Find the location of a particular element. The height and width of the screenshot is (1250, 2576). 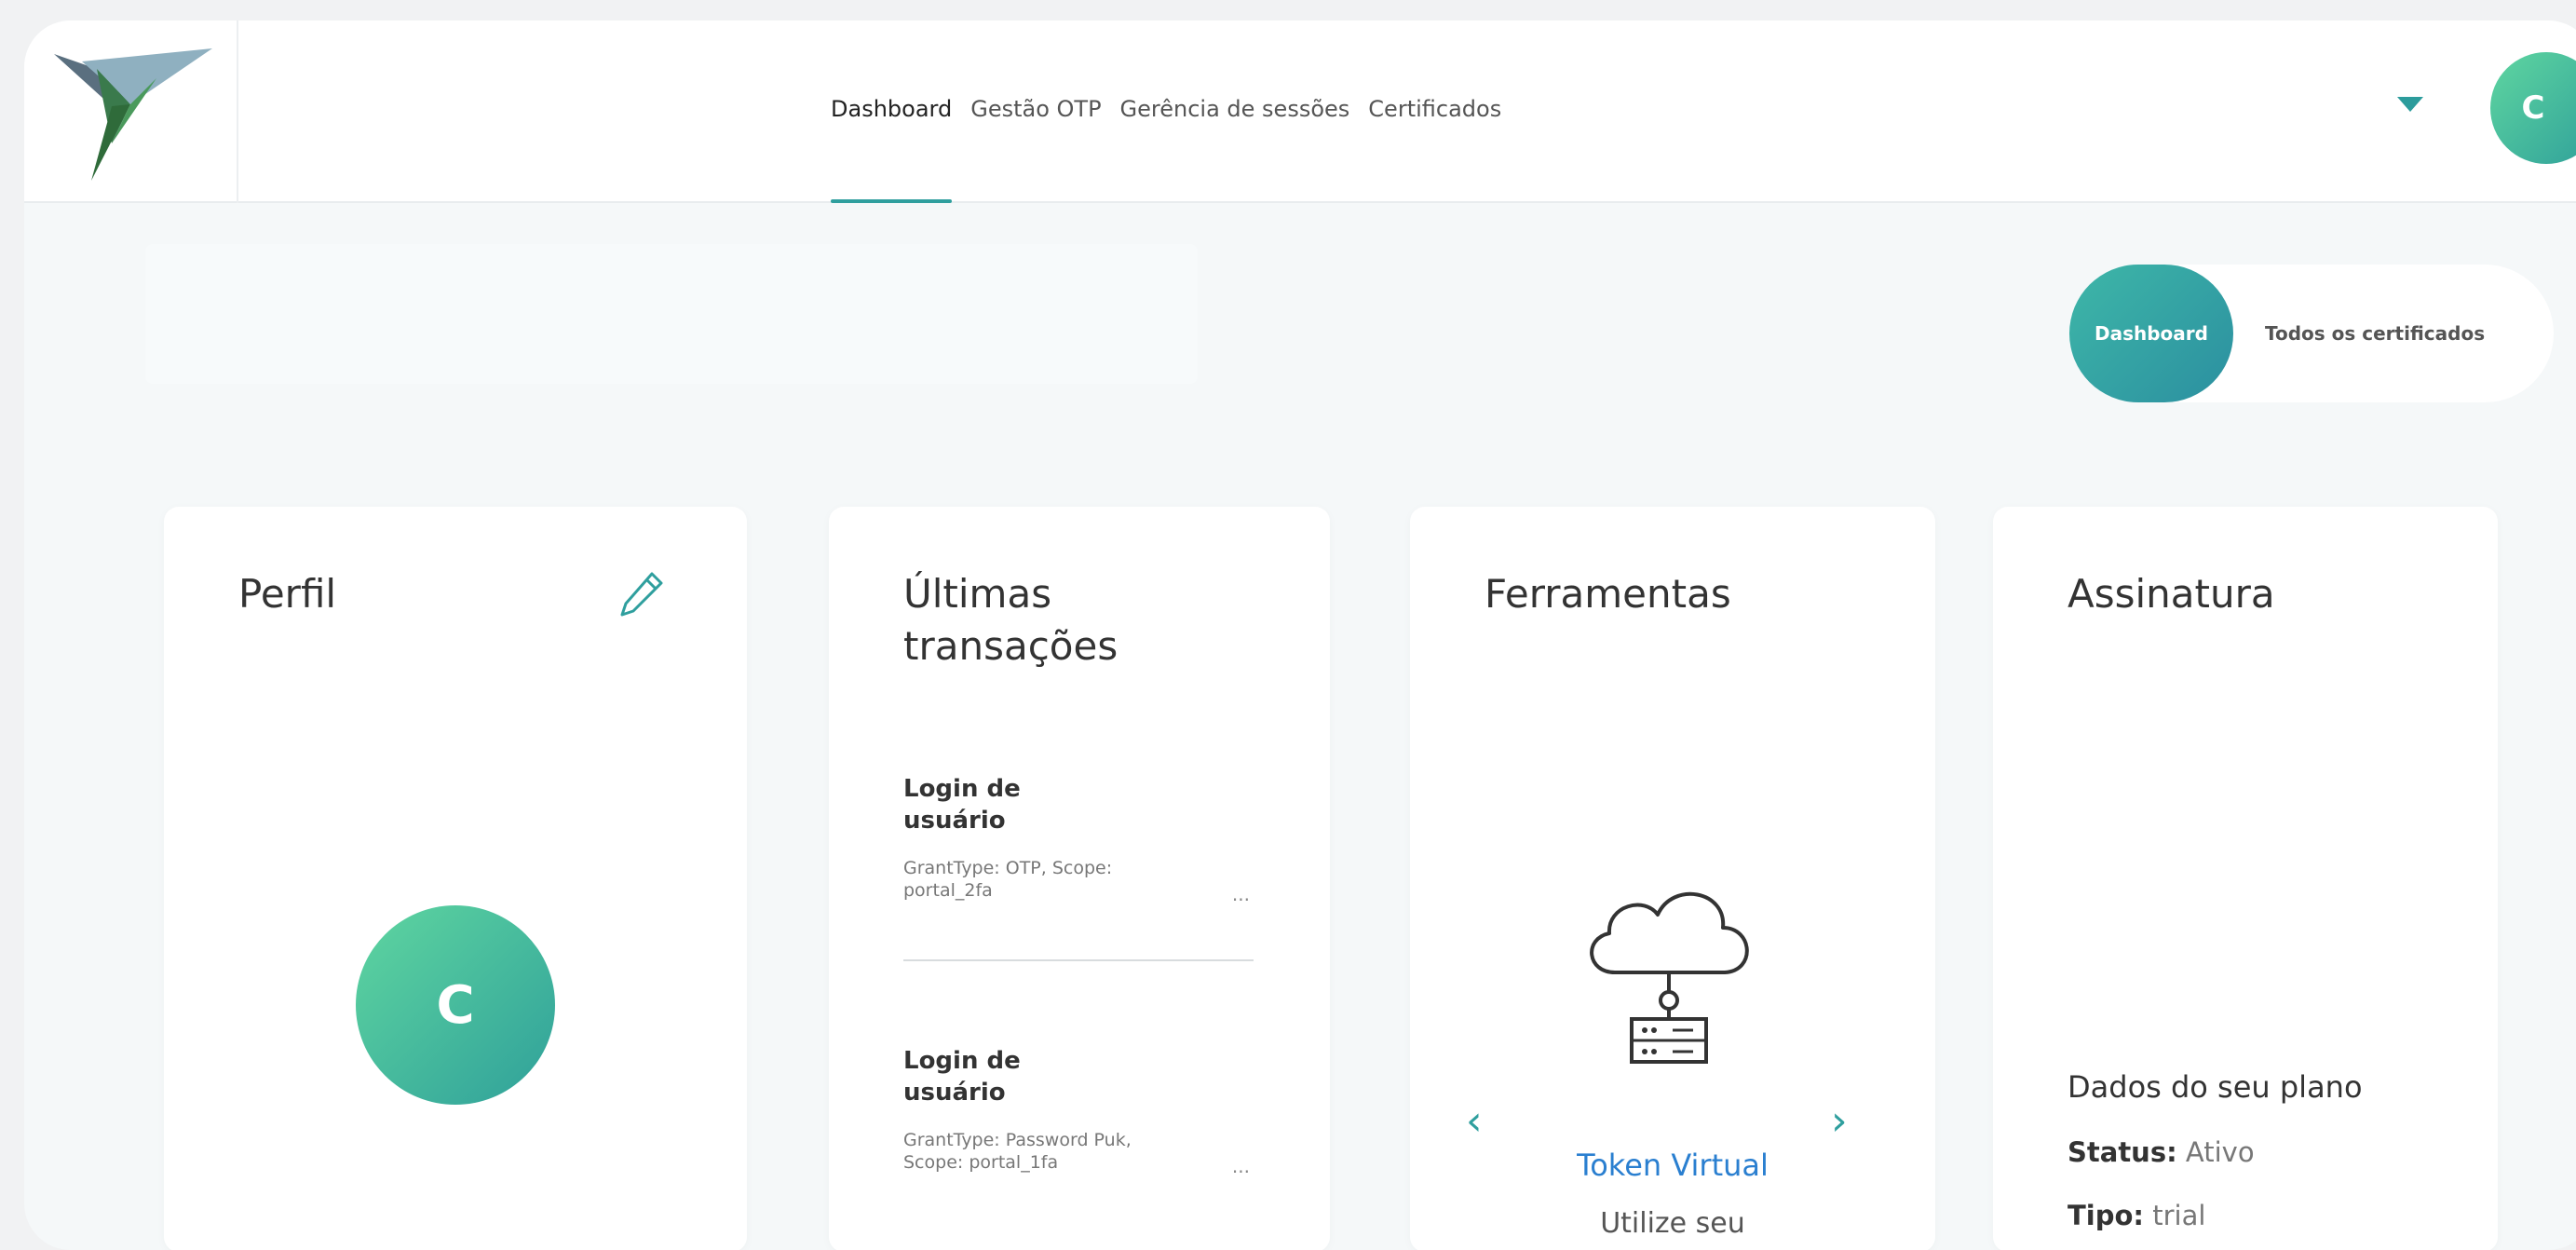

logo is located at coordinates (131, 112).